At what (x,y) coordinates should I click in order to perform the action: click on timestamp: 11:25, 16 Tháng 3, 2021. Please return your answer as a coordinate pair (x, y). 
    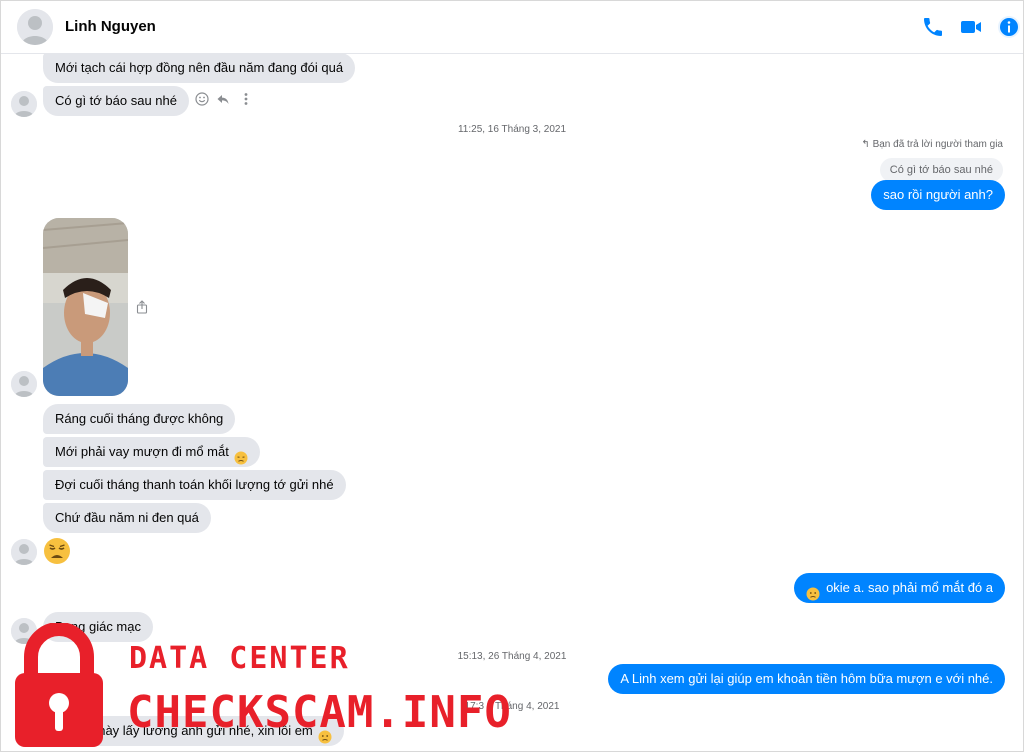
    Looking at the image, I should click on (512, 129).